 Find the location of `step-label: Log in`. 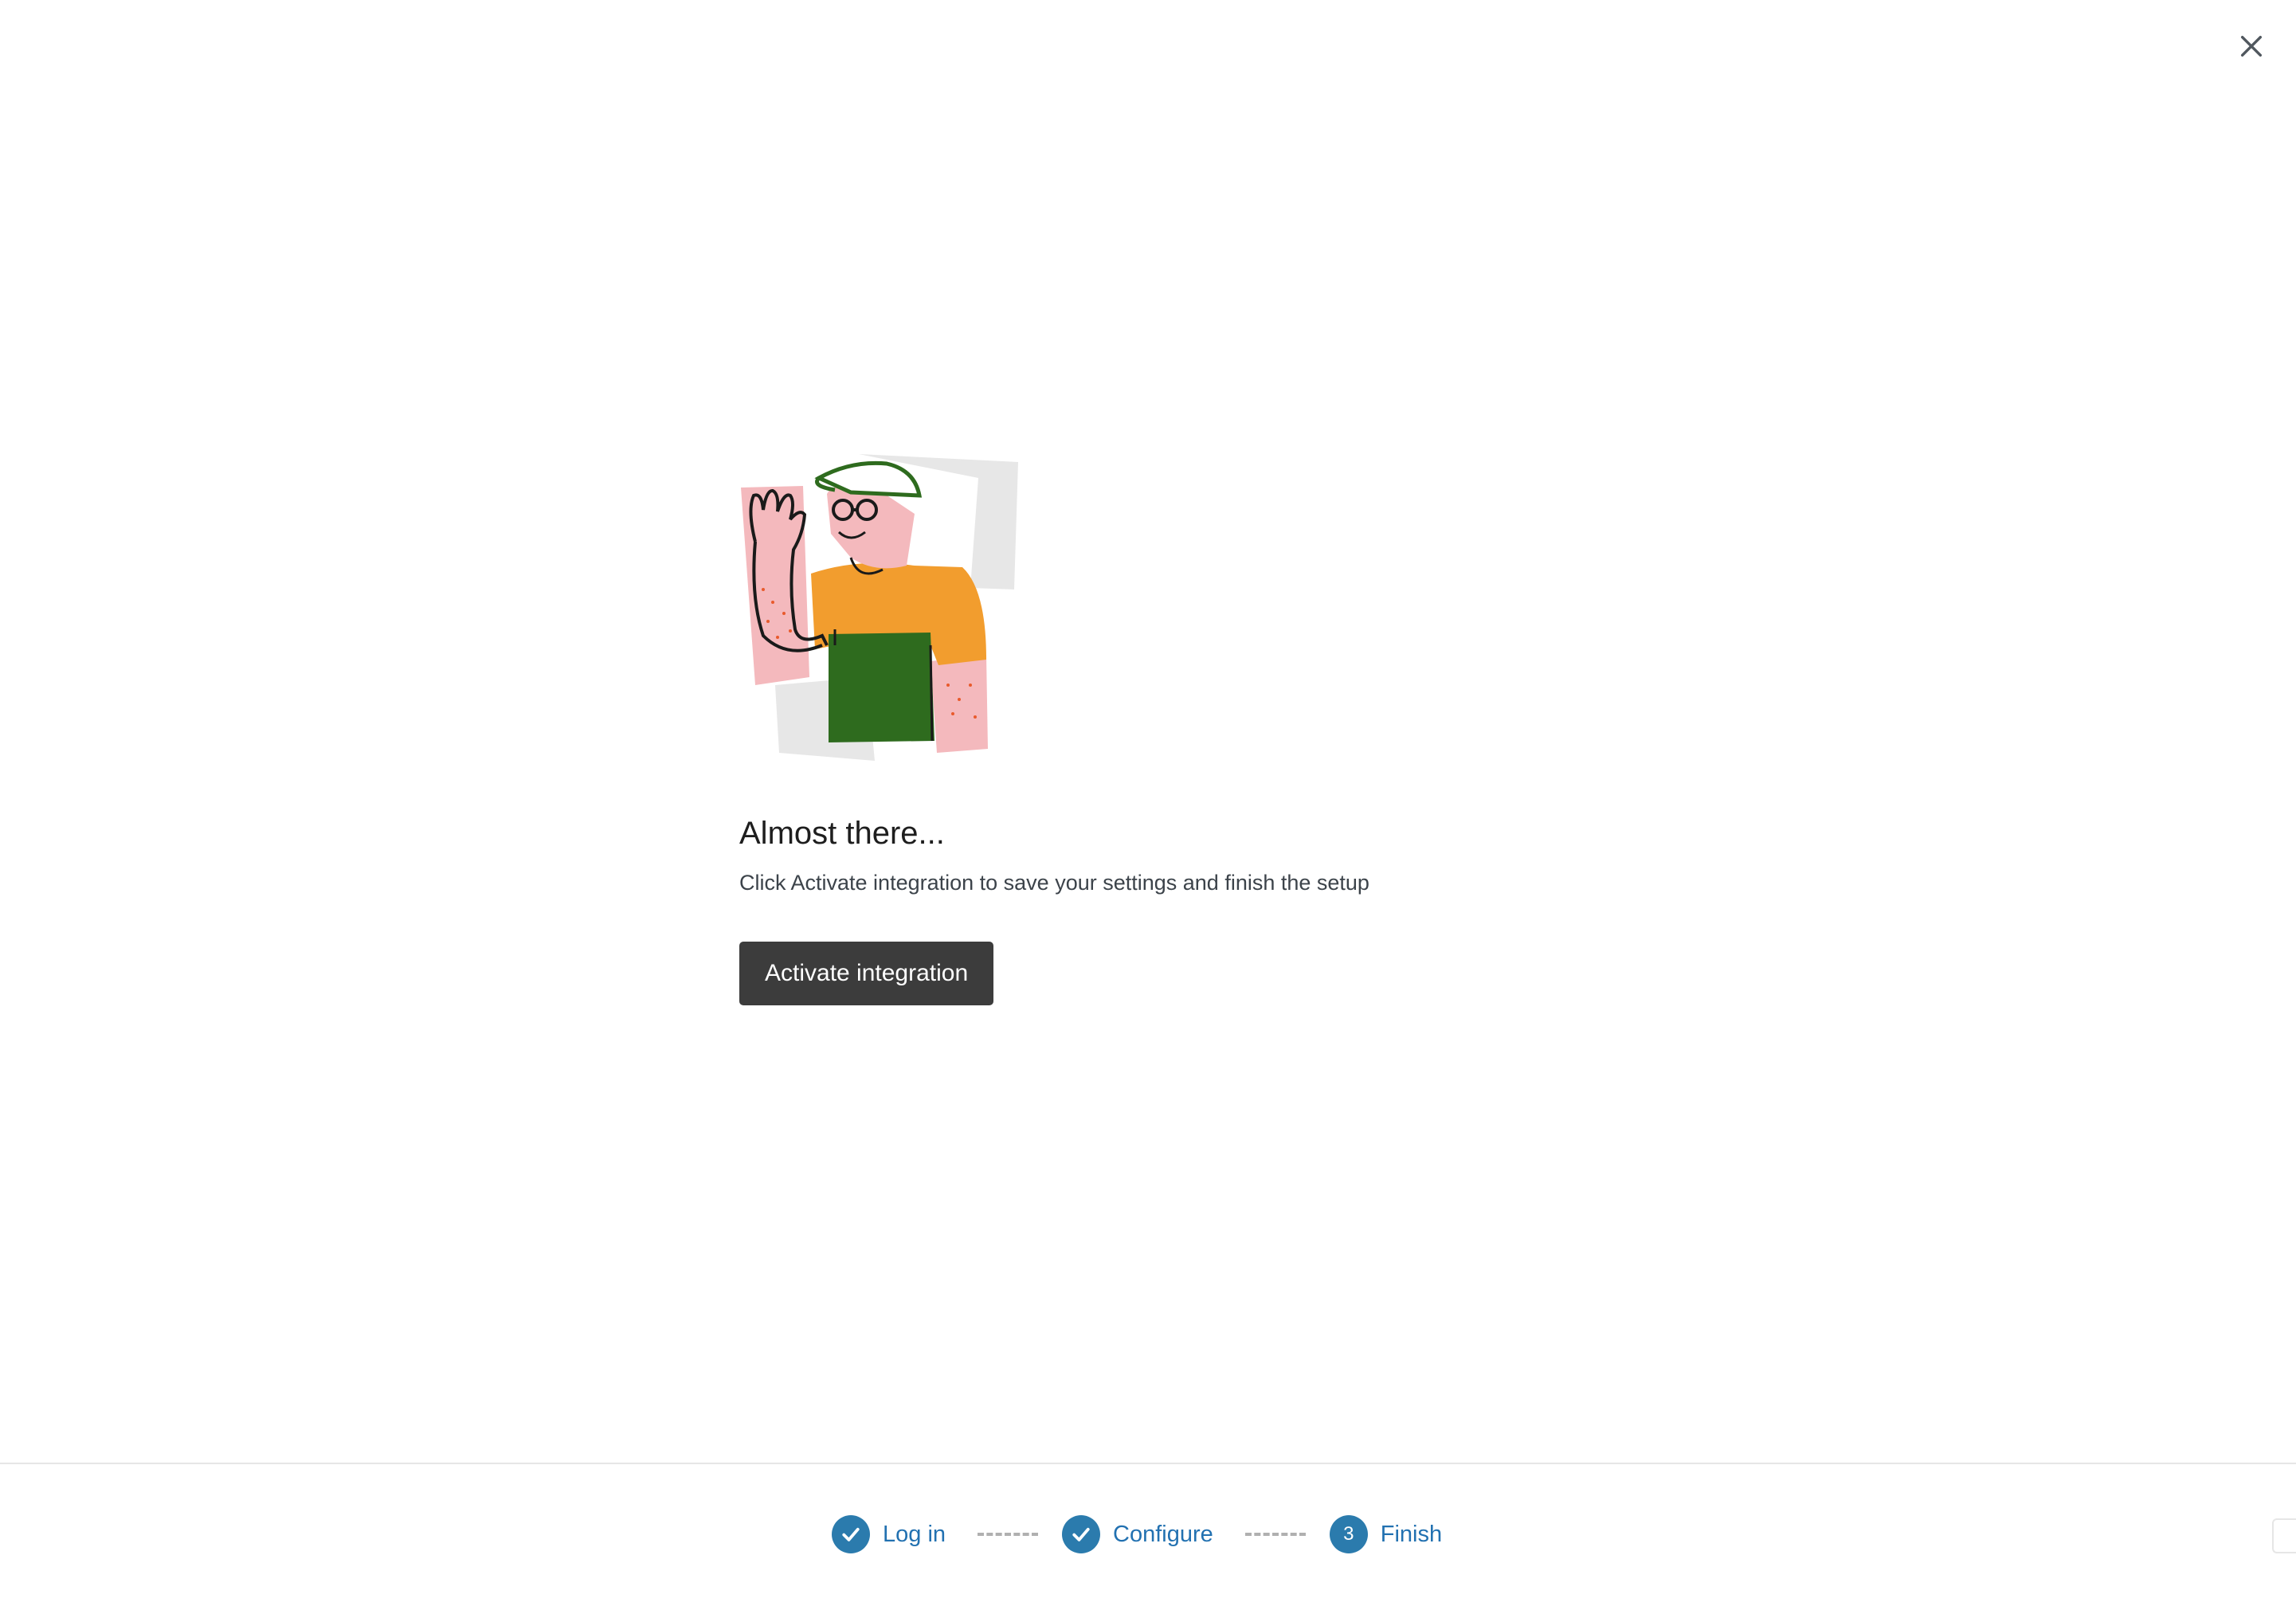

step-label: Log in is located at coordinates (915, 1534).